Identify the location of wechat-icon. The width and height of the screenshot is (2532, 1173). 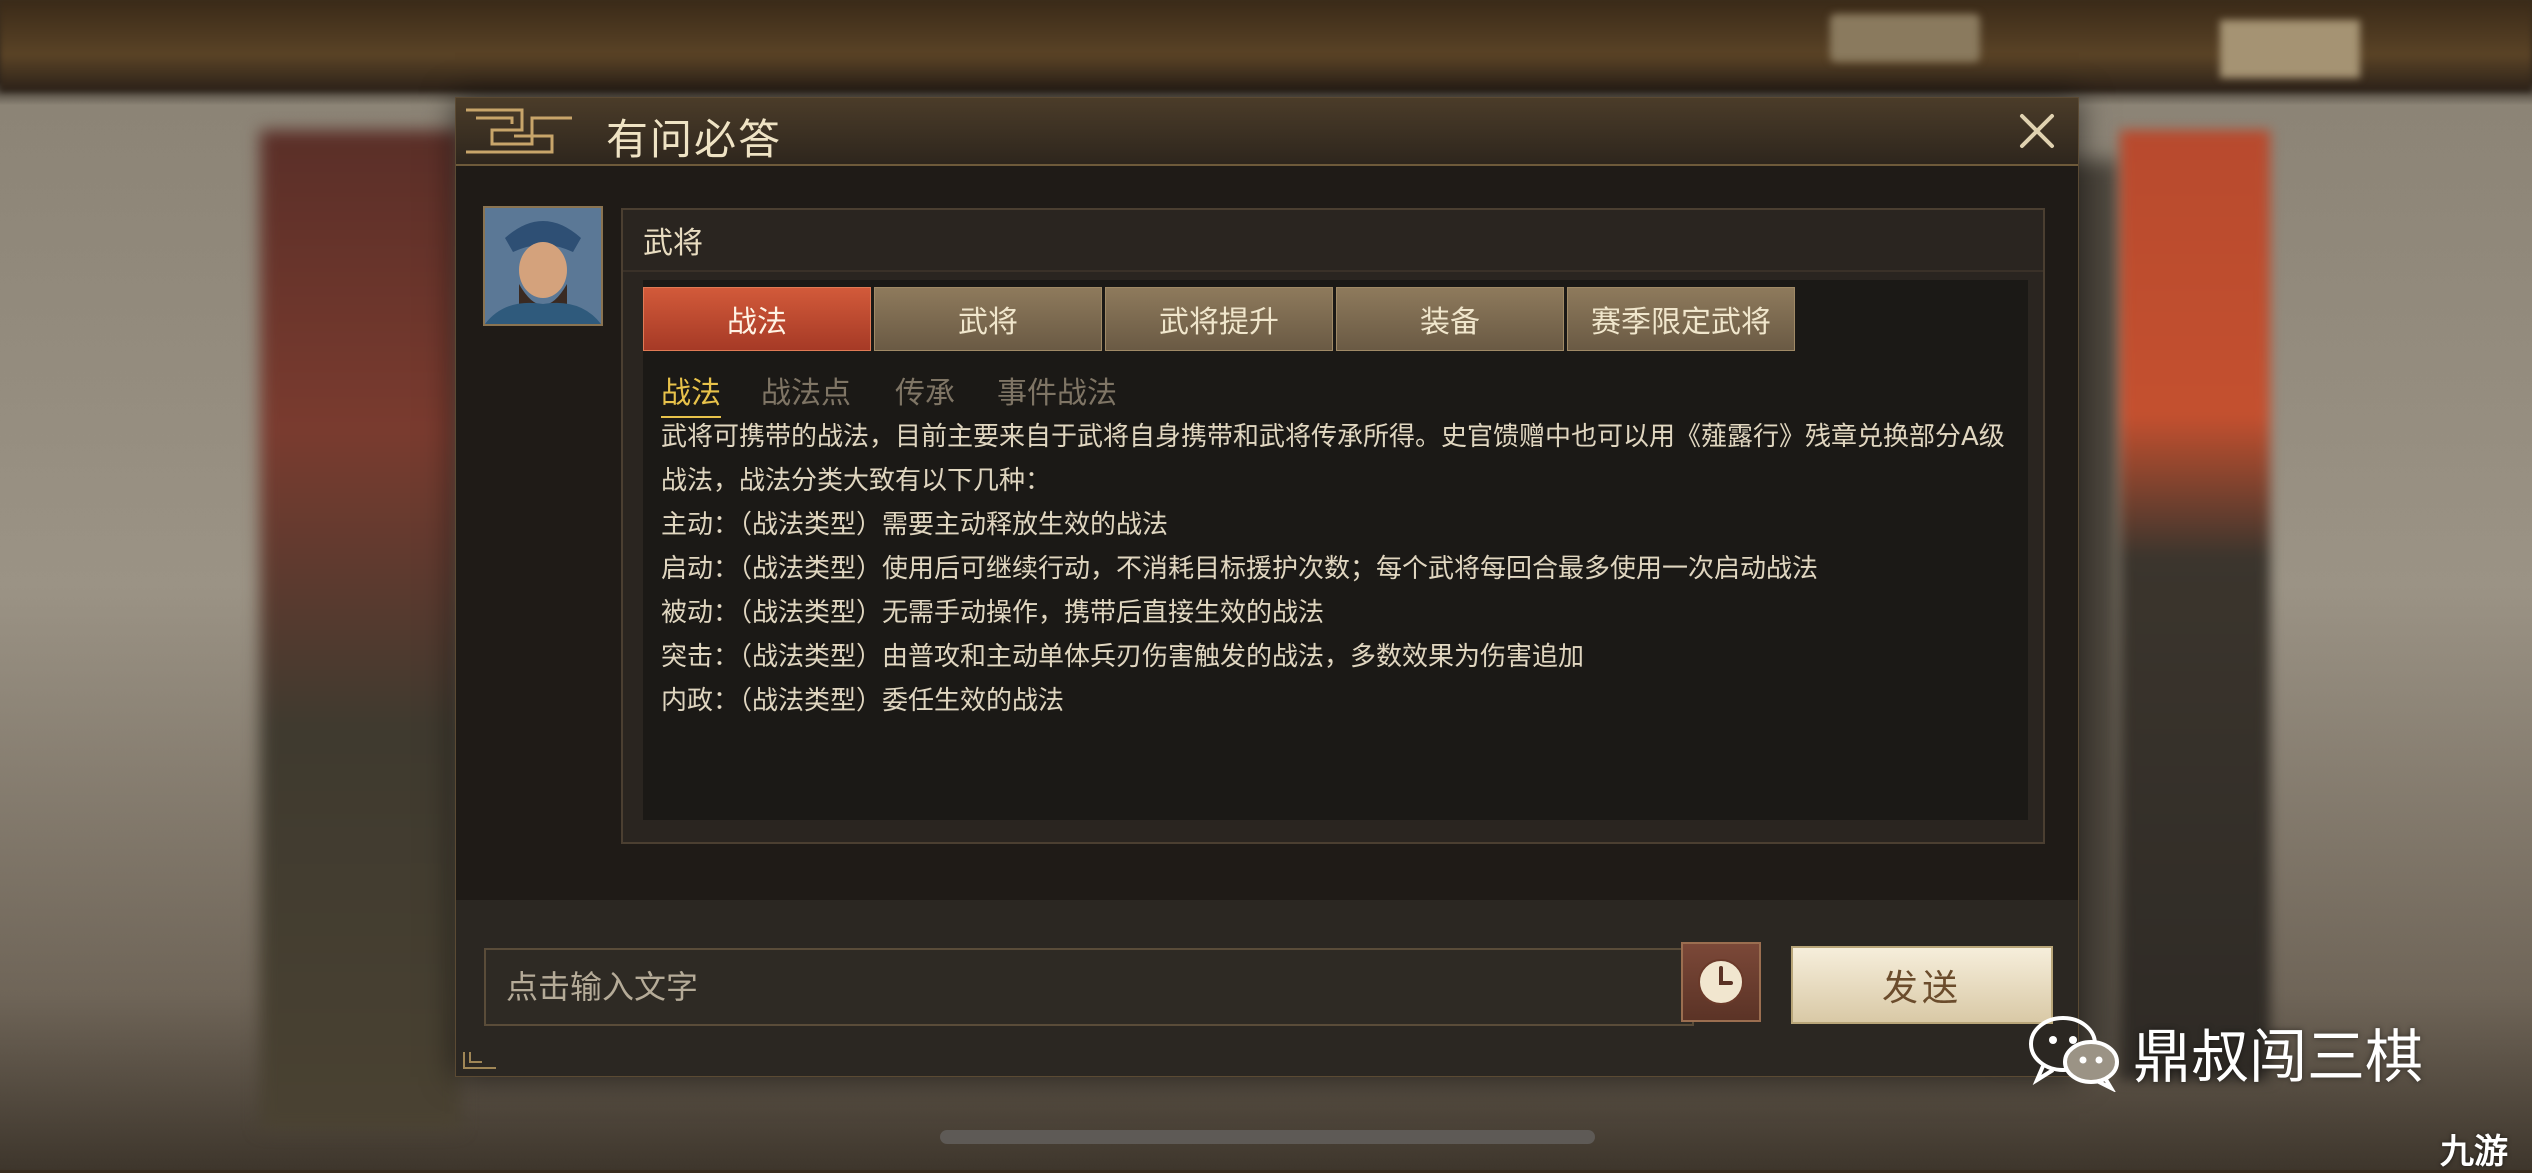
(2074, 1054).